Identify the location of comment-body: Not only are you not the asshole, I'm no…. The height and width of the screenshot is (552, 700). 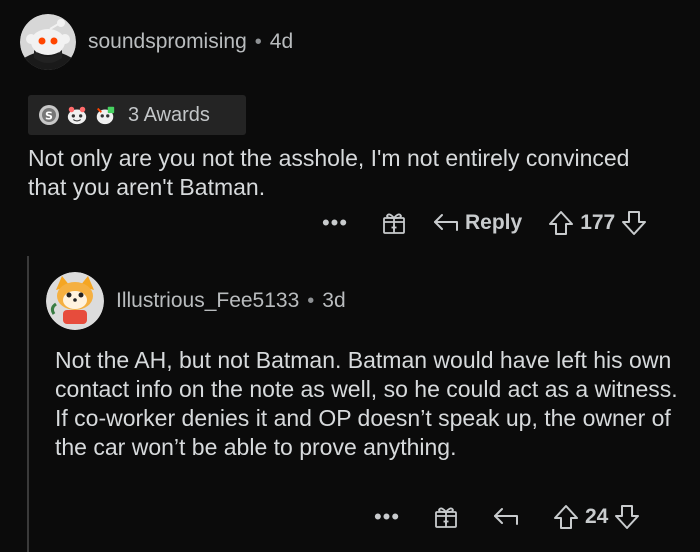
(329, 172).